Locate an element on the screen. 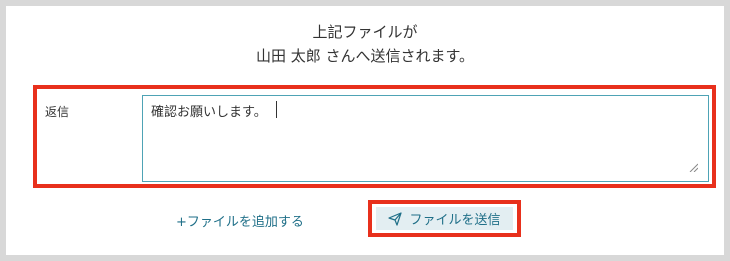  send-button-highlight: ファイルを送信 is located at coordinates (444, 218).